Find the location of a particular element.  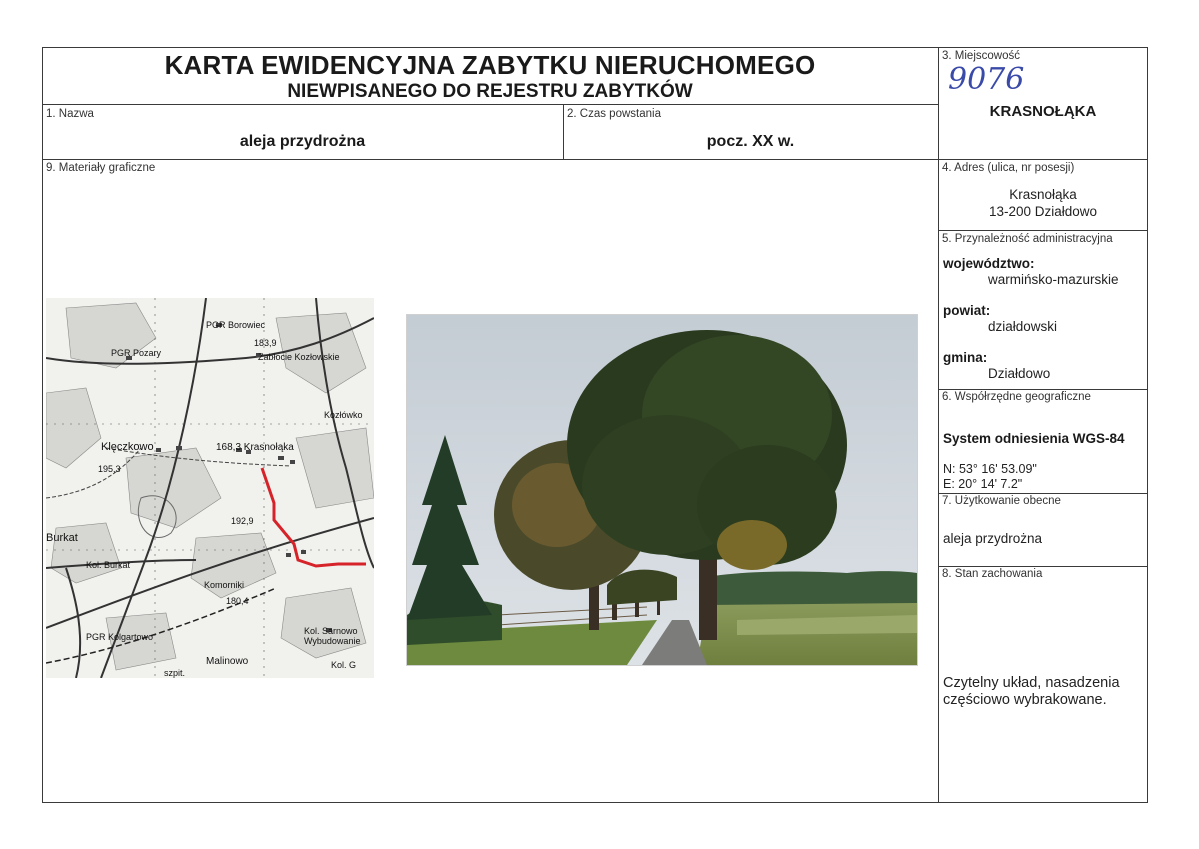

czas-value: pocz. XX w. is located at coordinates (750, 141).